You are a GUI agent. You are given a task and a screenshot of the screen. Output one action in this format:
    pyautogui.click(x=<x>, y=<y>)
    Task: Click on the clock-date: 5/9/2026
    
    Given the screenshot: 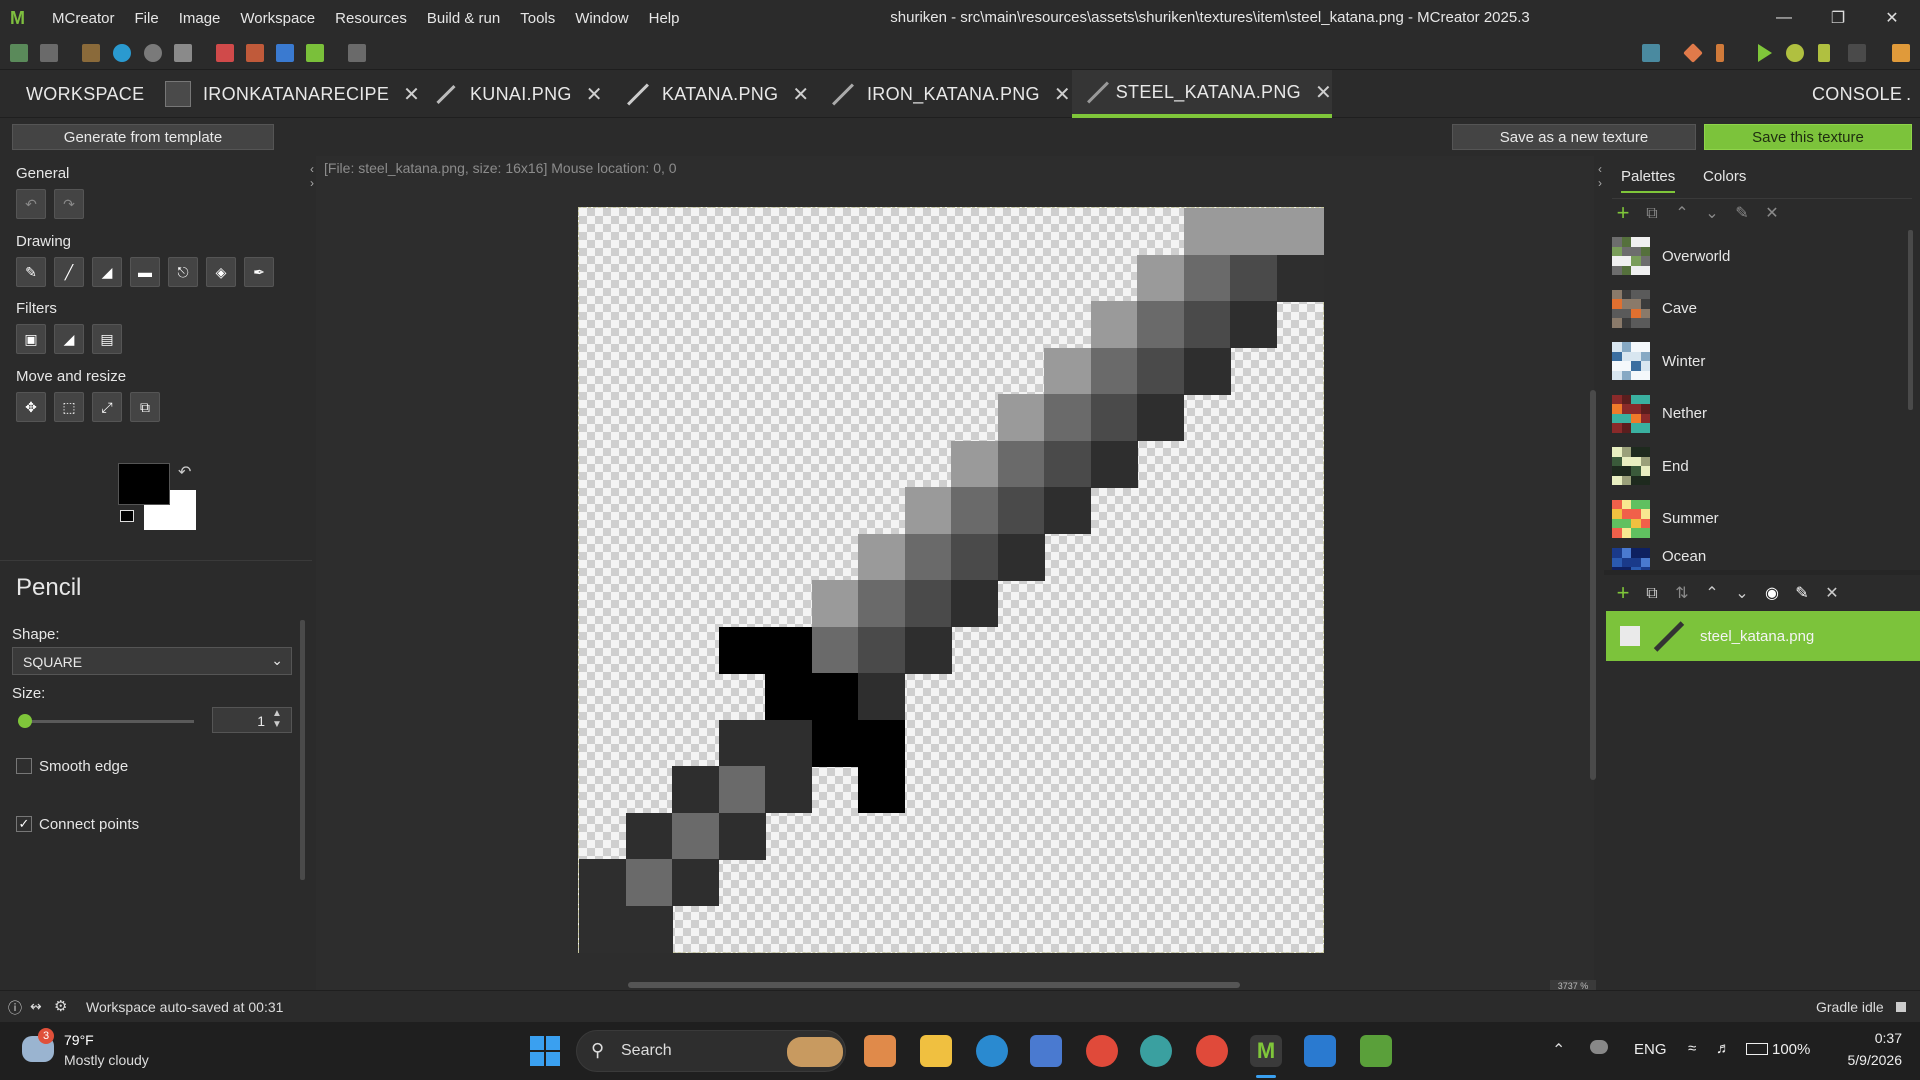 What is the action you would take?
    pyautogui.click(x=1860, y=1060)
    